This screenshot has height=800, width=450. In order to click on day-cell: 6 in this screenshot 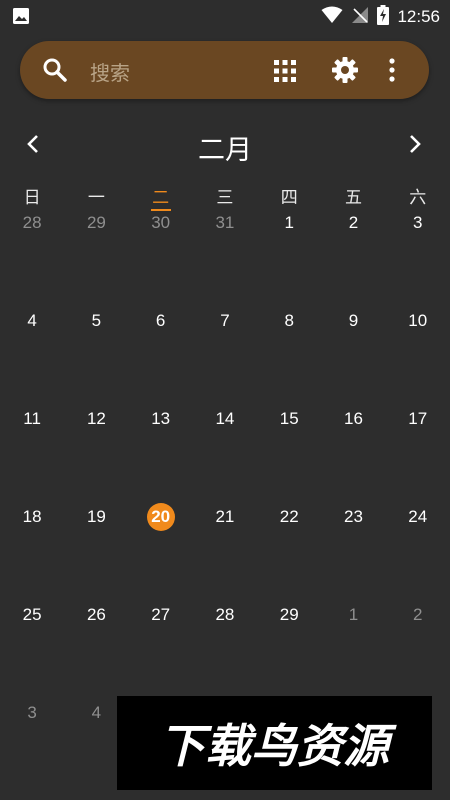, I will do `click(161, 355)`.